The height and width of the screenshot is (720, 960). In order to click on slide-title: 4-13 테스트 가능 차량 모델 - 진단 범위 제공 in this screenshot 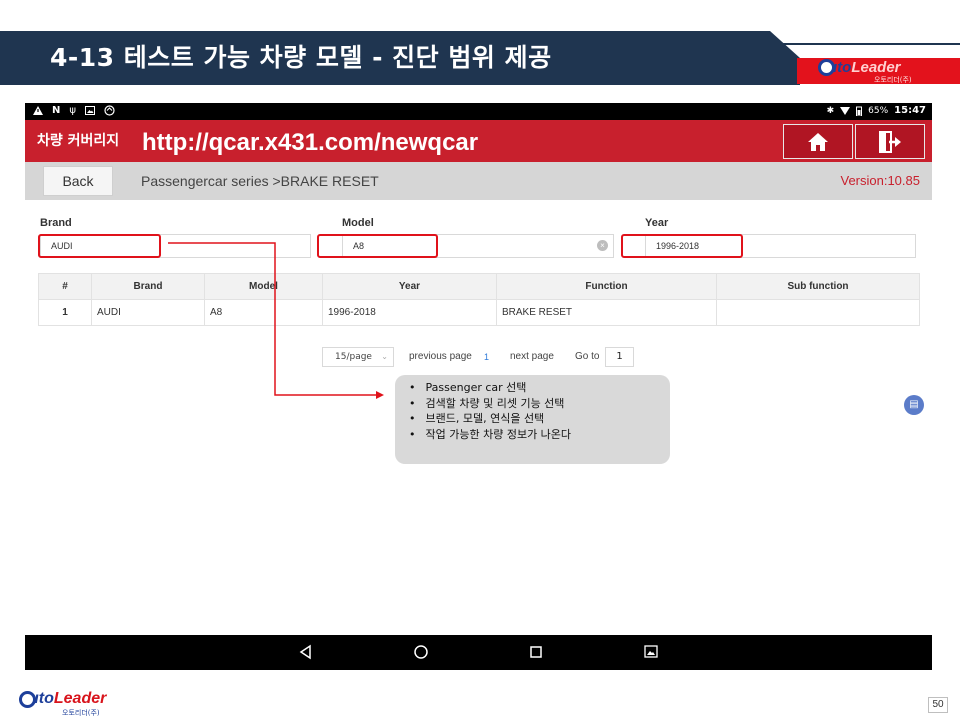, I will do `click(301, 57)`.